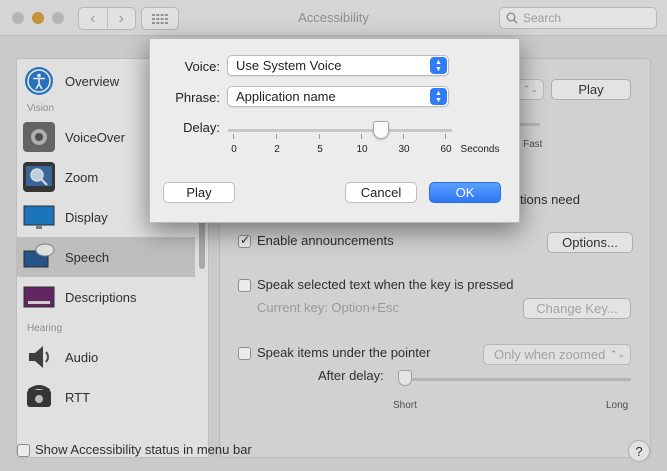 This screenshot has width=667, height=471. What do you see at coordinates (199, 192) in the screenshot?
I see `sheet-play-button: Play` at bounding box center [199, 192].